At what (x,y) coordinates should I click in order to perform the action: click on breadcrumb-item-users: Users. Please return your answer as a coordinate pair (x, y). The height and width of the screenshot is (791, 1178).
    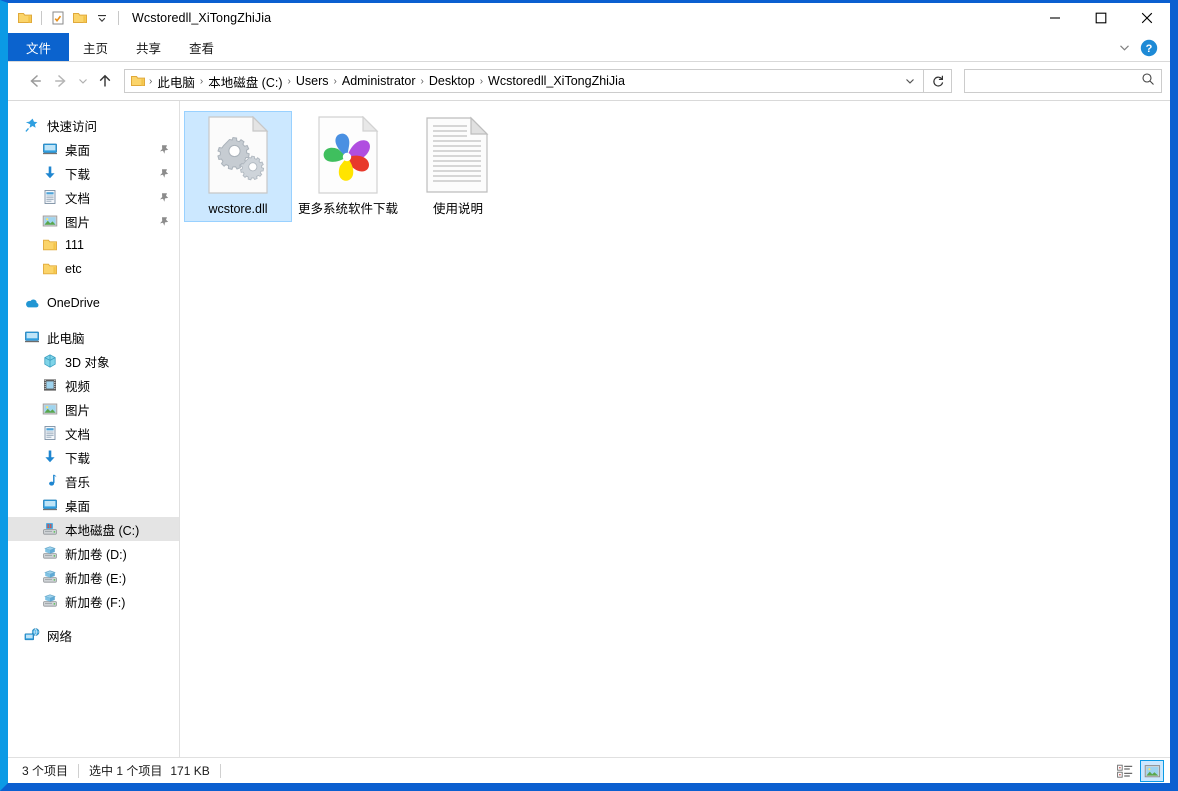
    Looking at the image, I should click on (312, 81).